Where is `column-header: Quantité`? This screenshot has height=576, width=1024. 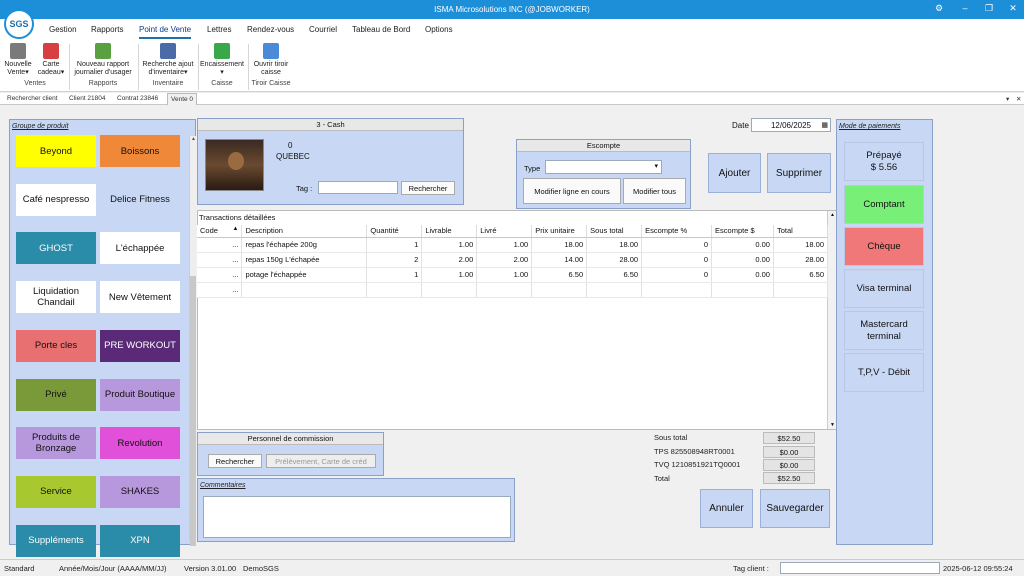 column-header: Quantité is located at coordinates (394, 231).